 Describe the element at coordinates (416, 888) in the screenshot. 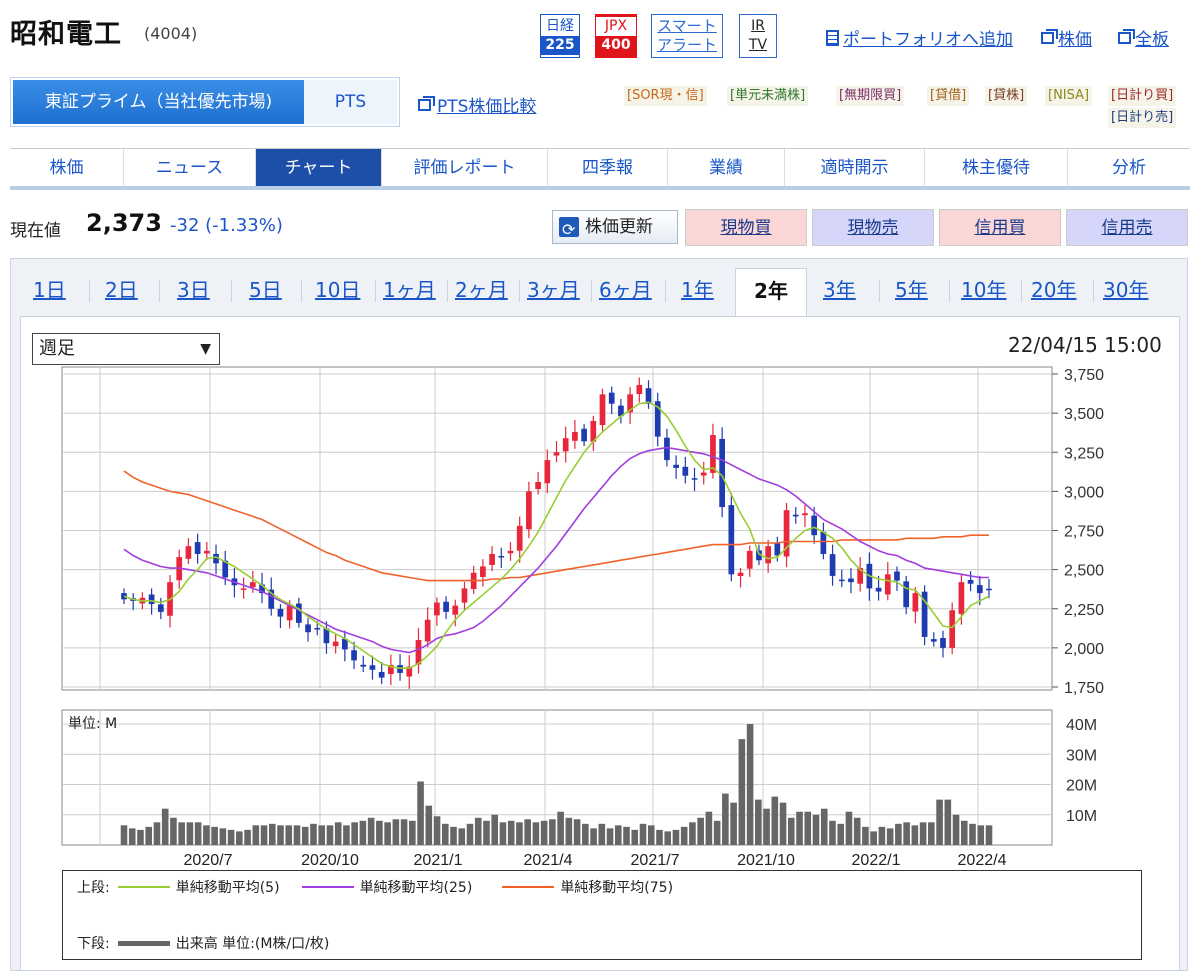

I see `legend-ma25-label: 単純移動平均(25)` at that location.